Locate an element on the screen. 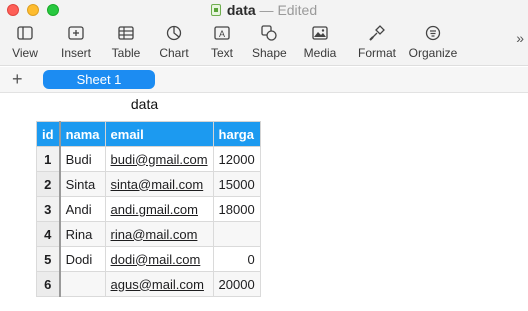  chart-icon is located at coordinates (174, 33).